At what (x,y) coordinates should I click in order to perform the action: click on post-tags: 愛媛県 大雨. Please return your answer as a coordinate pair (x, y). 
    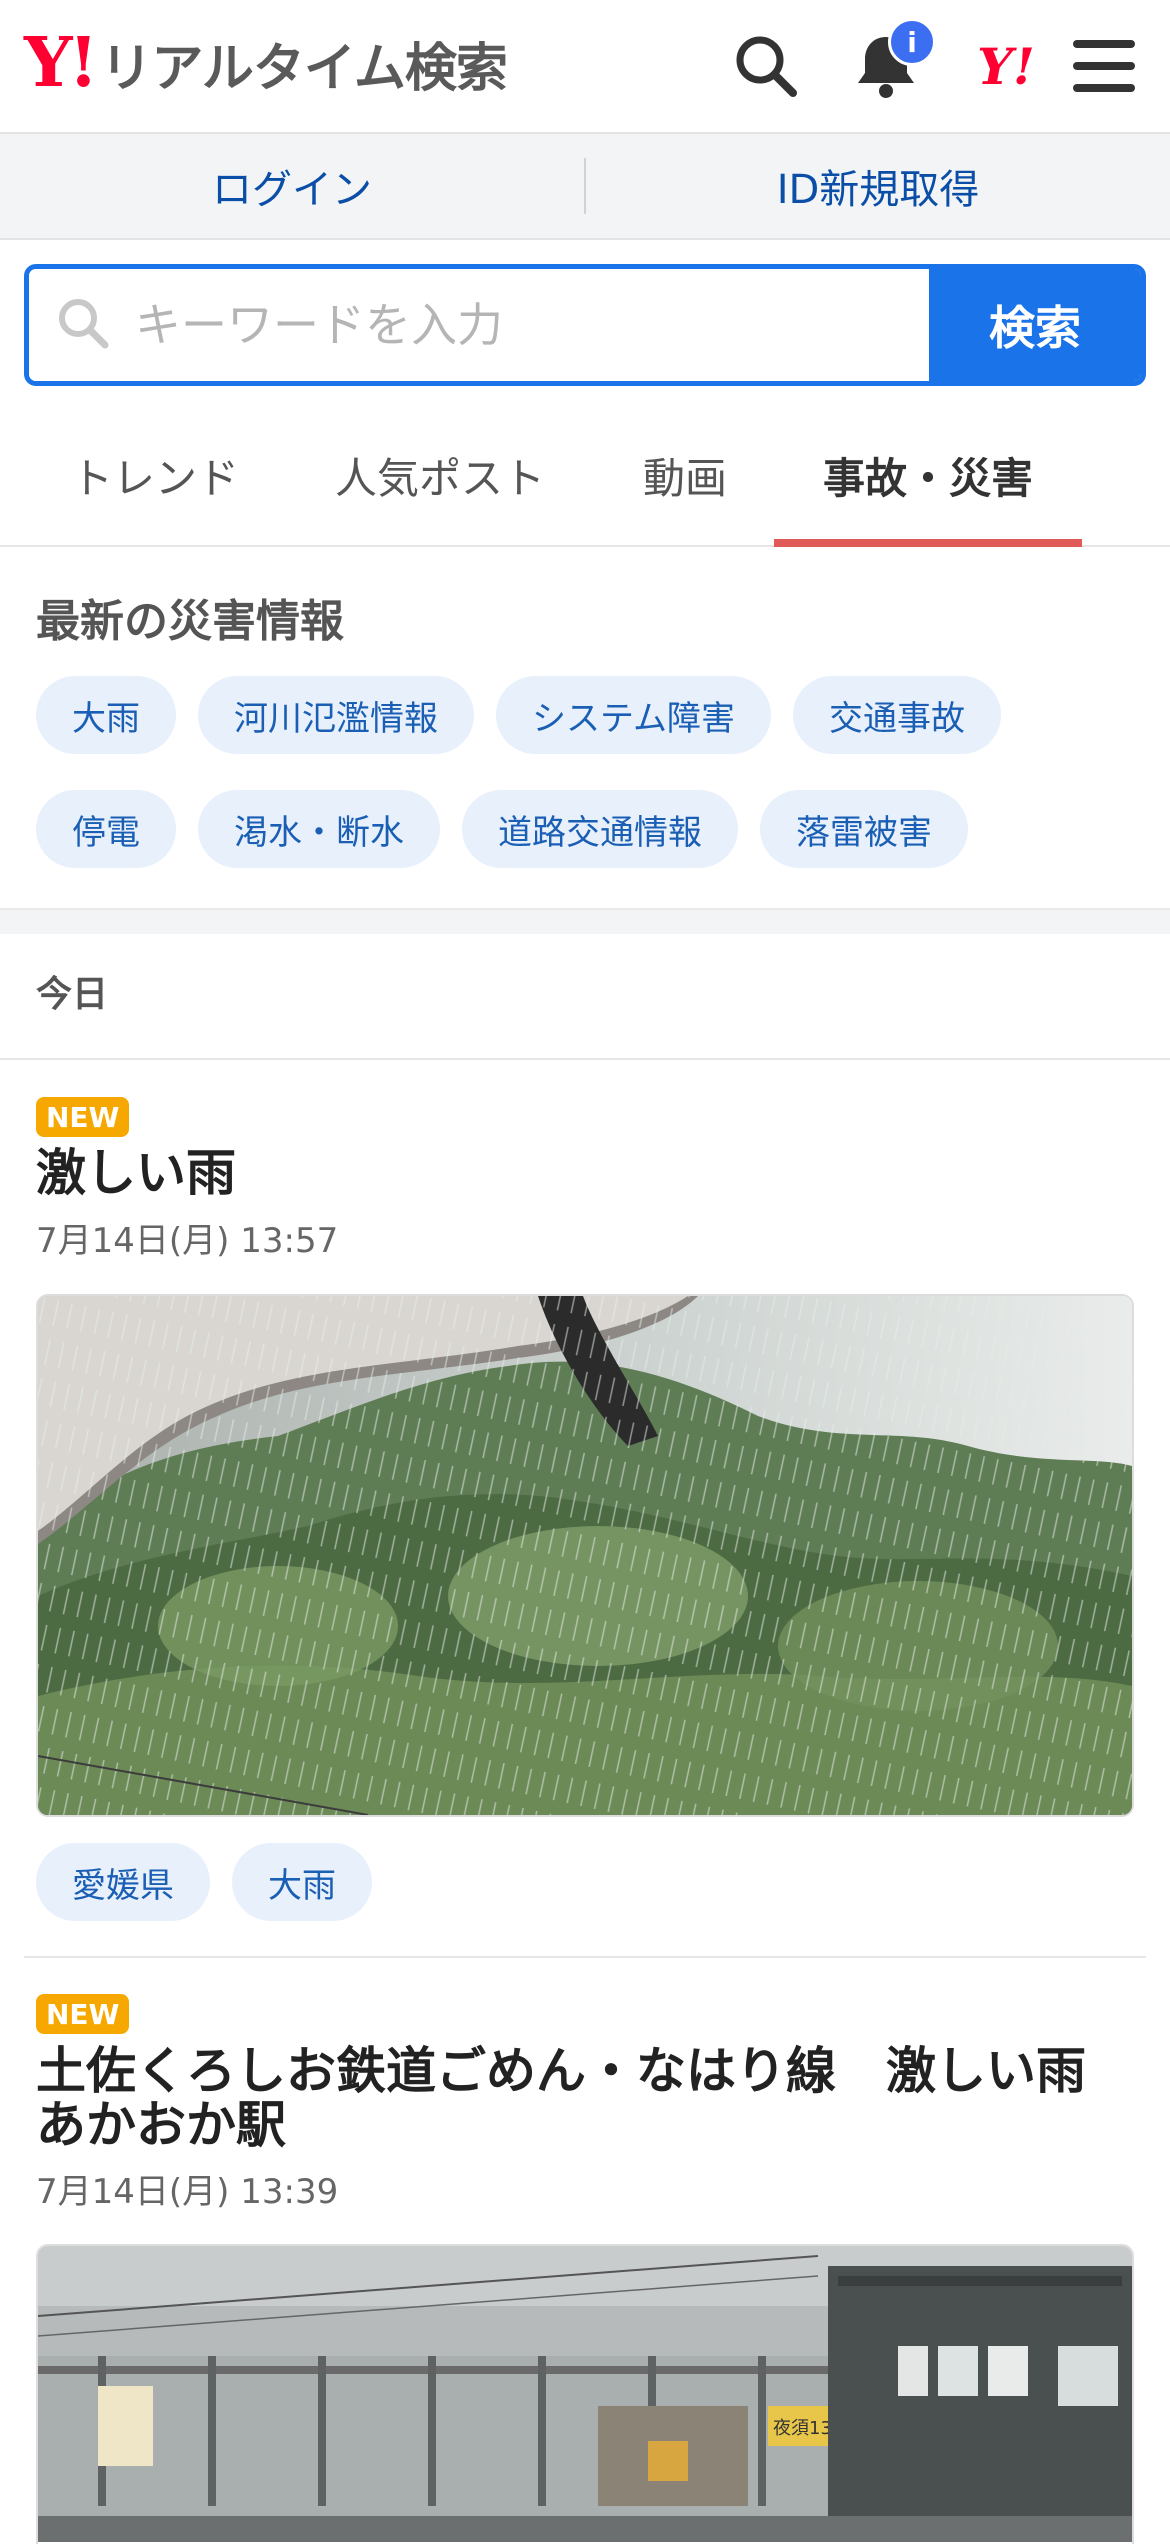
    Looking at the image, I should click on (215, 1882).